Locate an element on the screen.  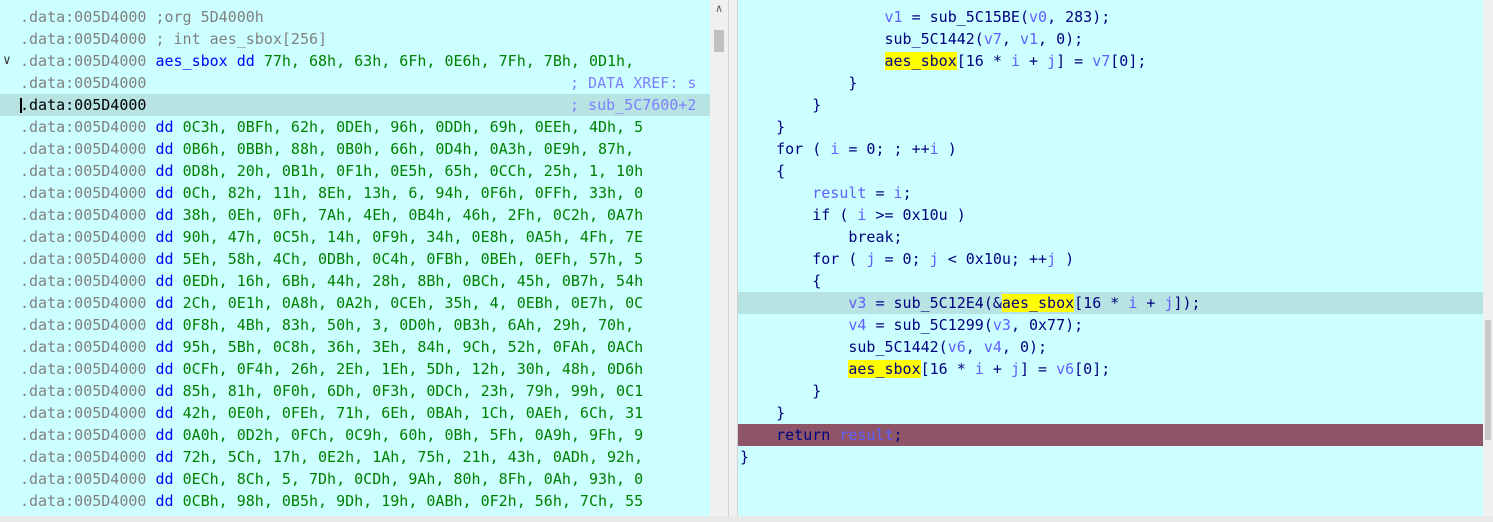
variable-token: v6 is located at coordinates (956, 347).